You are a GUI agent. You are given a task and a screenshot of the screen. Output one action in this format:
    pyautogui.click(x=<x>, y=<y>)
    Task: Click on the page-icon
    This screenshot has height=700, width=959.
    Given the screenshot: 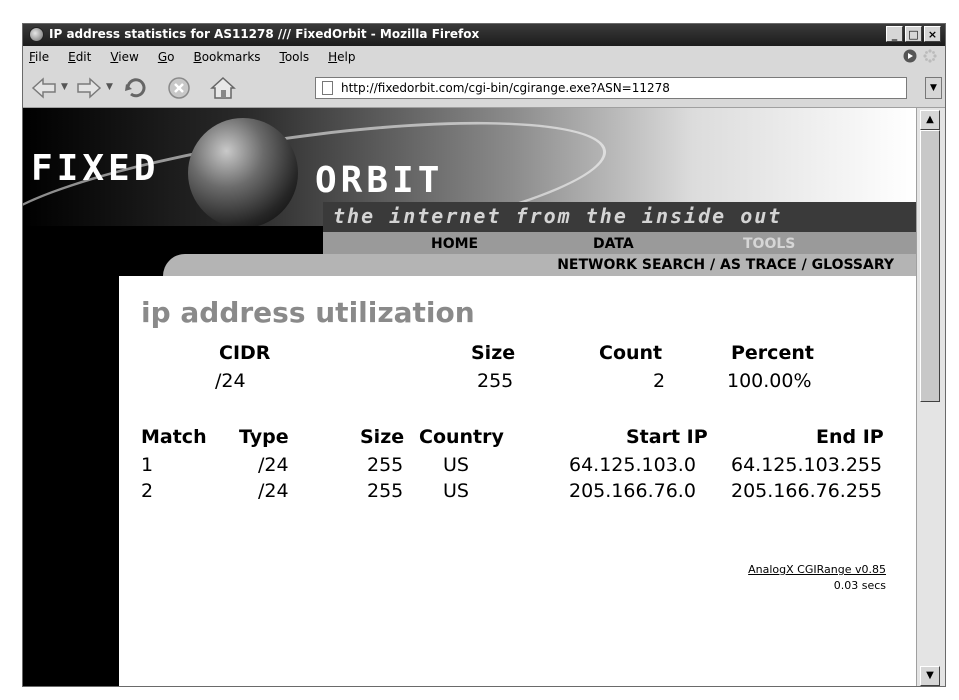 What is the action you would take?
    pyautogui.click(x=327, y=88)
    